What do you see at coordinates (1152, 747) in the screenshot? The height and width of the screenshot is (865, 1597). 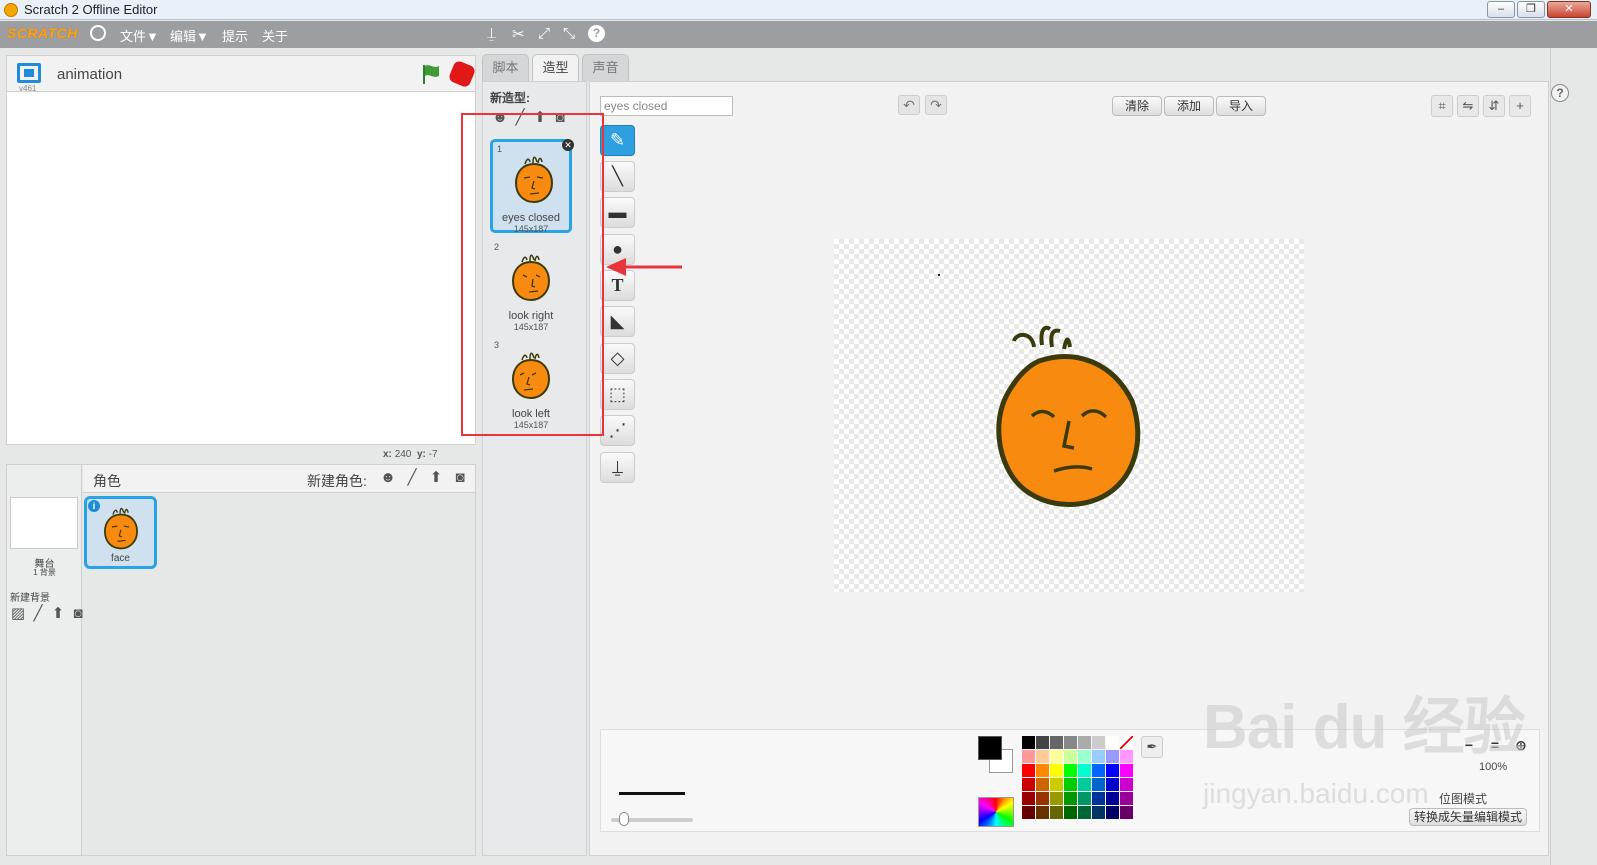 I see `eyedropper-icon: ✒` at bounding box center [1152, 747].